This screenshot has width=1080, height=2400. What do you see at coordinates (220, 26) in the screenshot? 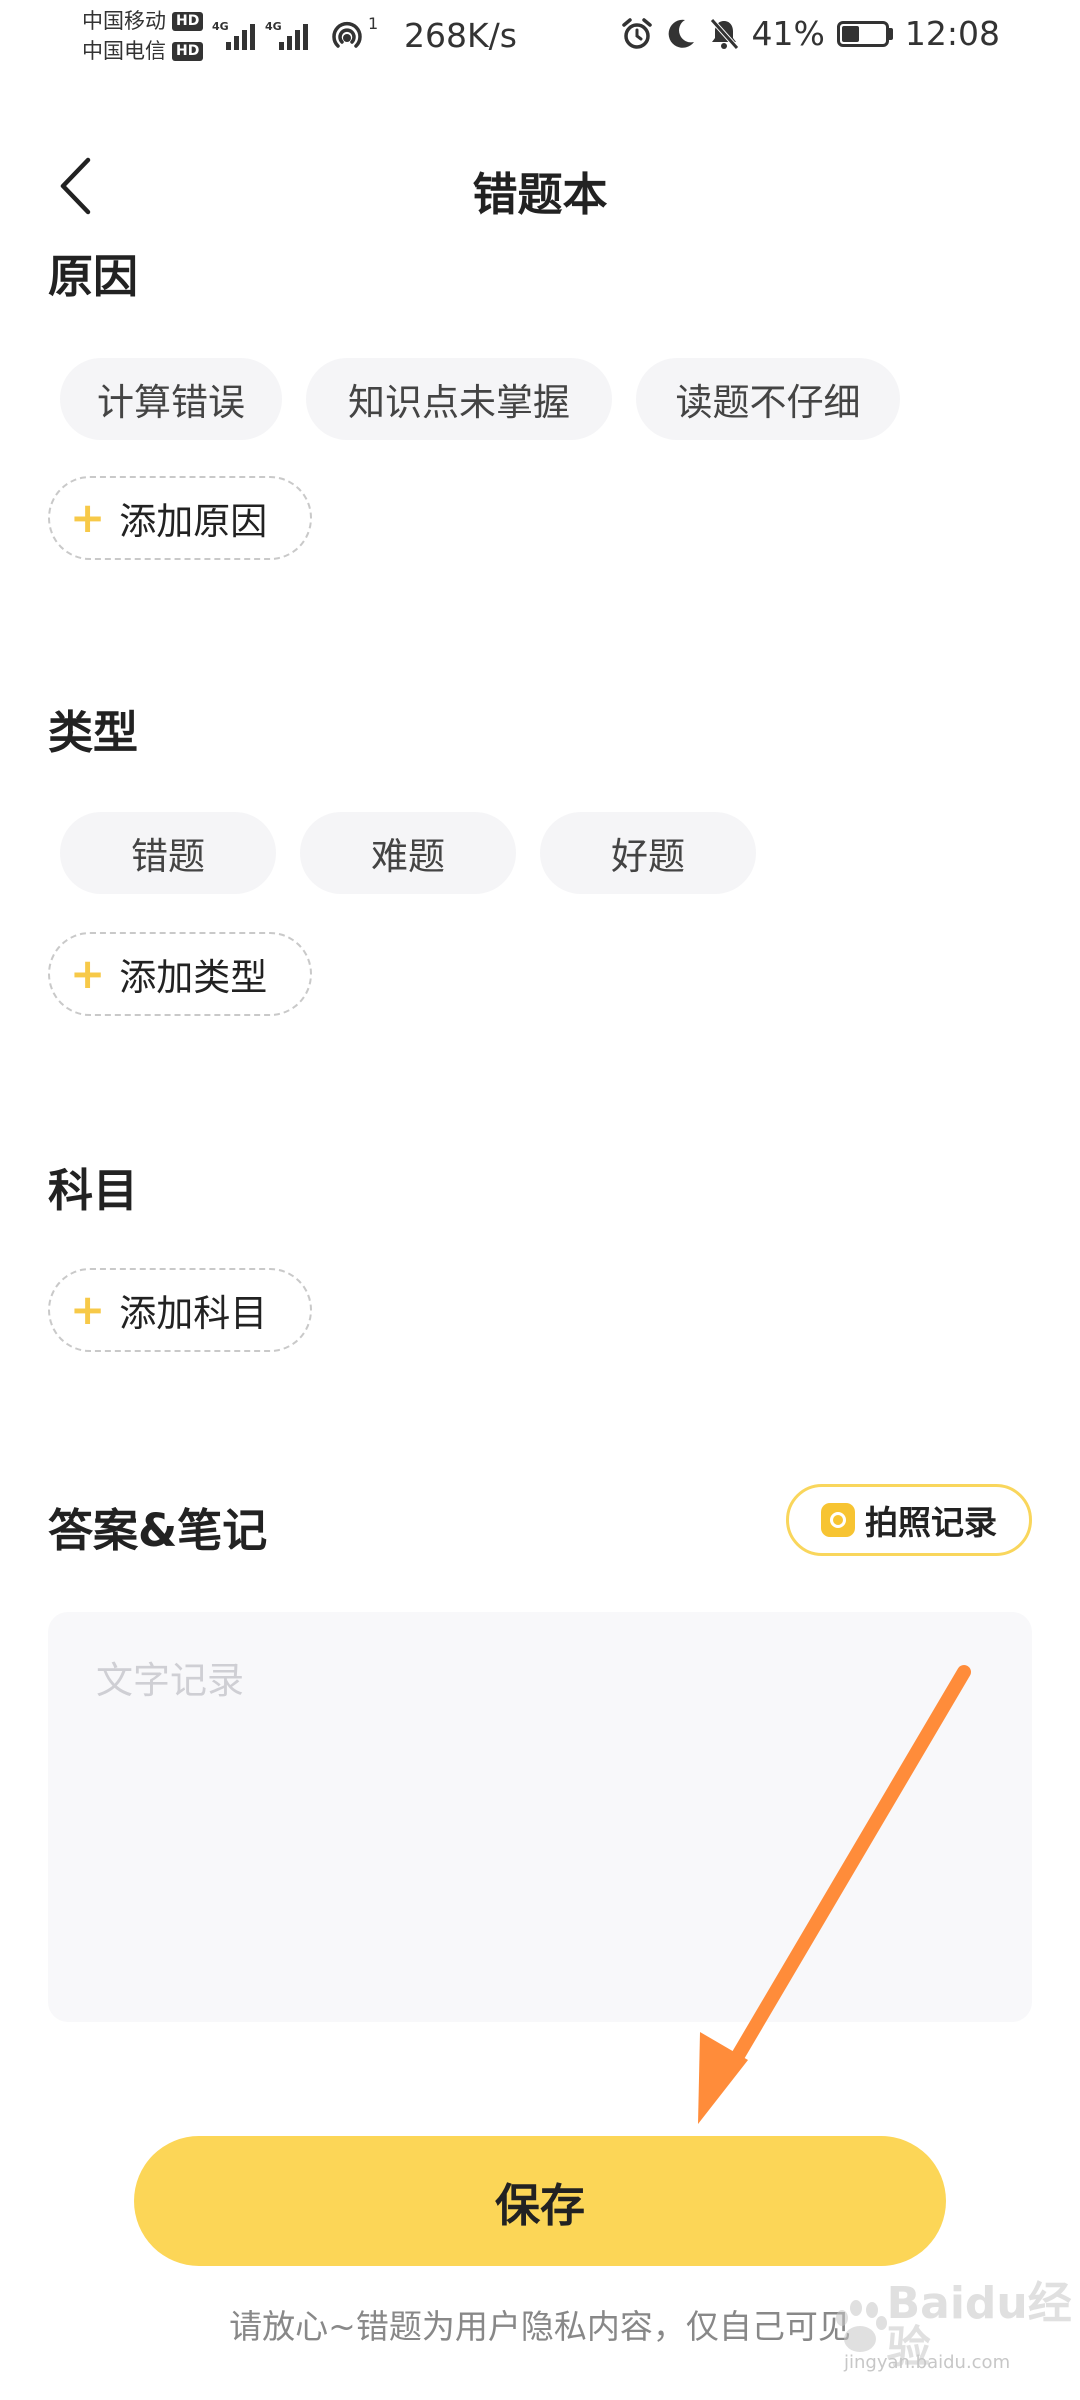
I see `network-gen-1: 4G` at bounding box center [220, 26].